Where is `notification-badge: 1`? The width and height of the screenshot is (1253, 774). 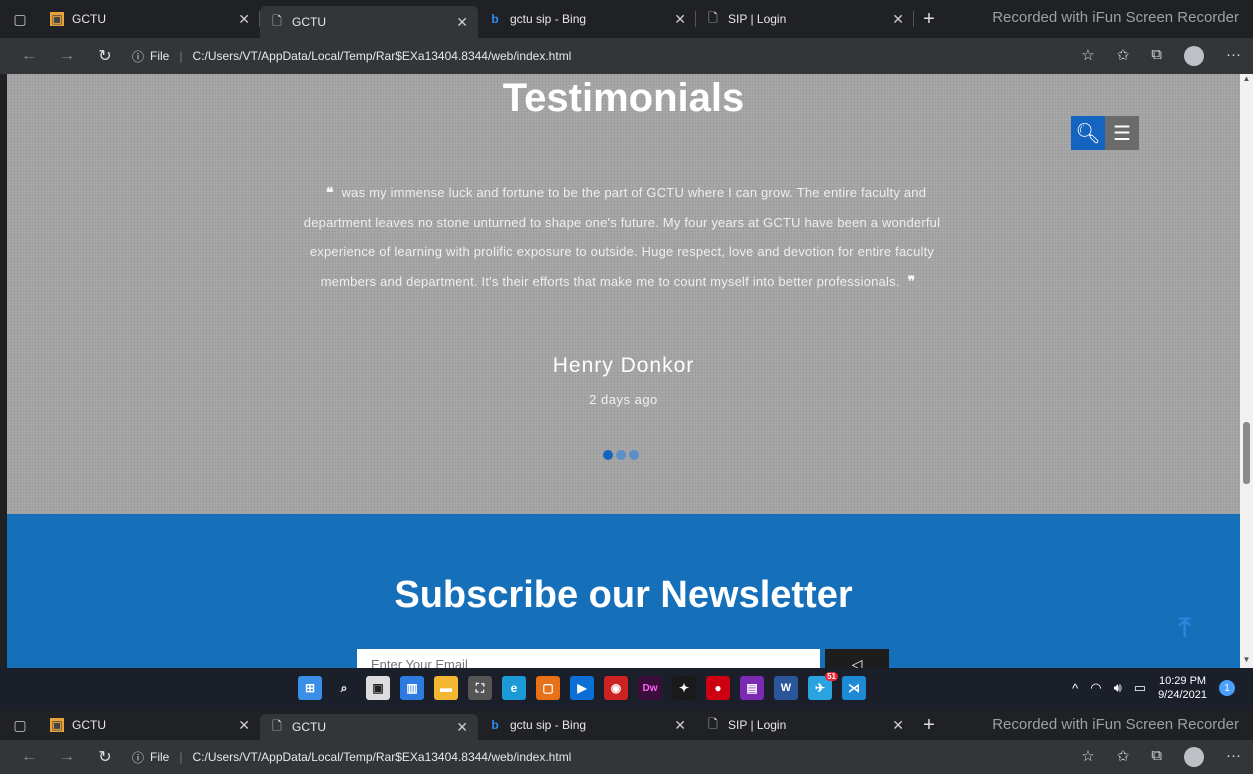 notification-badge: 1 is located at coordinates (1227, 688).